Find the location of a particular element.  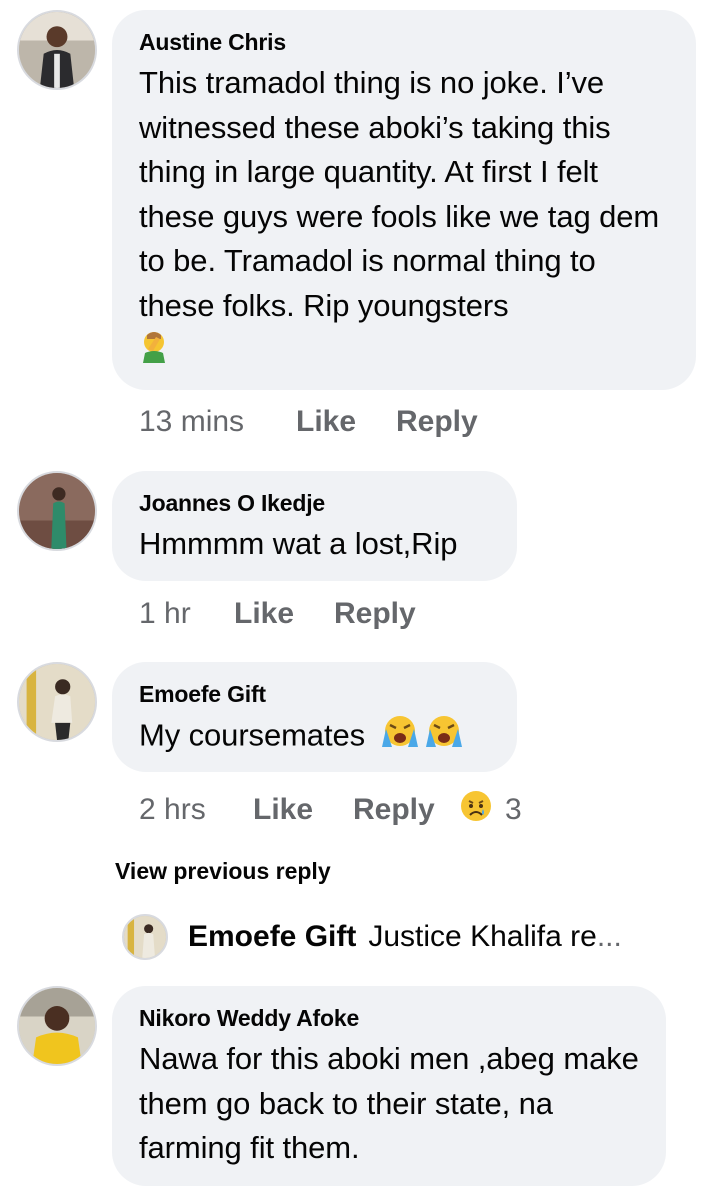

comment-time: 2 hrs is located at coordinates (196, 810).